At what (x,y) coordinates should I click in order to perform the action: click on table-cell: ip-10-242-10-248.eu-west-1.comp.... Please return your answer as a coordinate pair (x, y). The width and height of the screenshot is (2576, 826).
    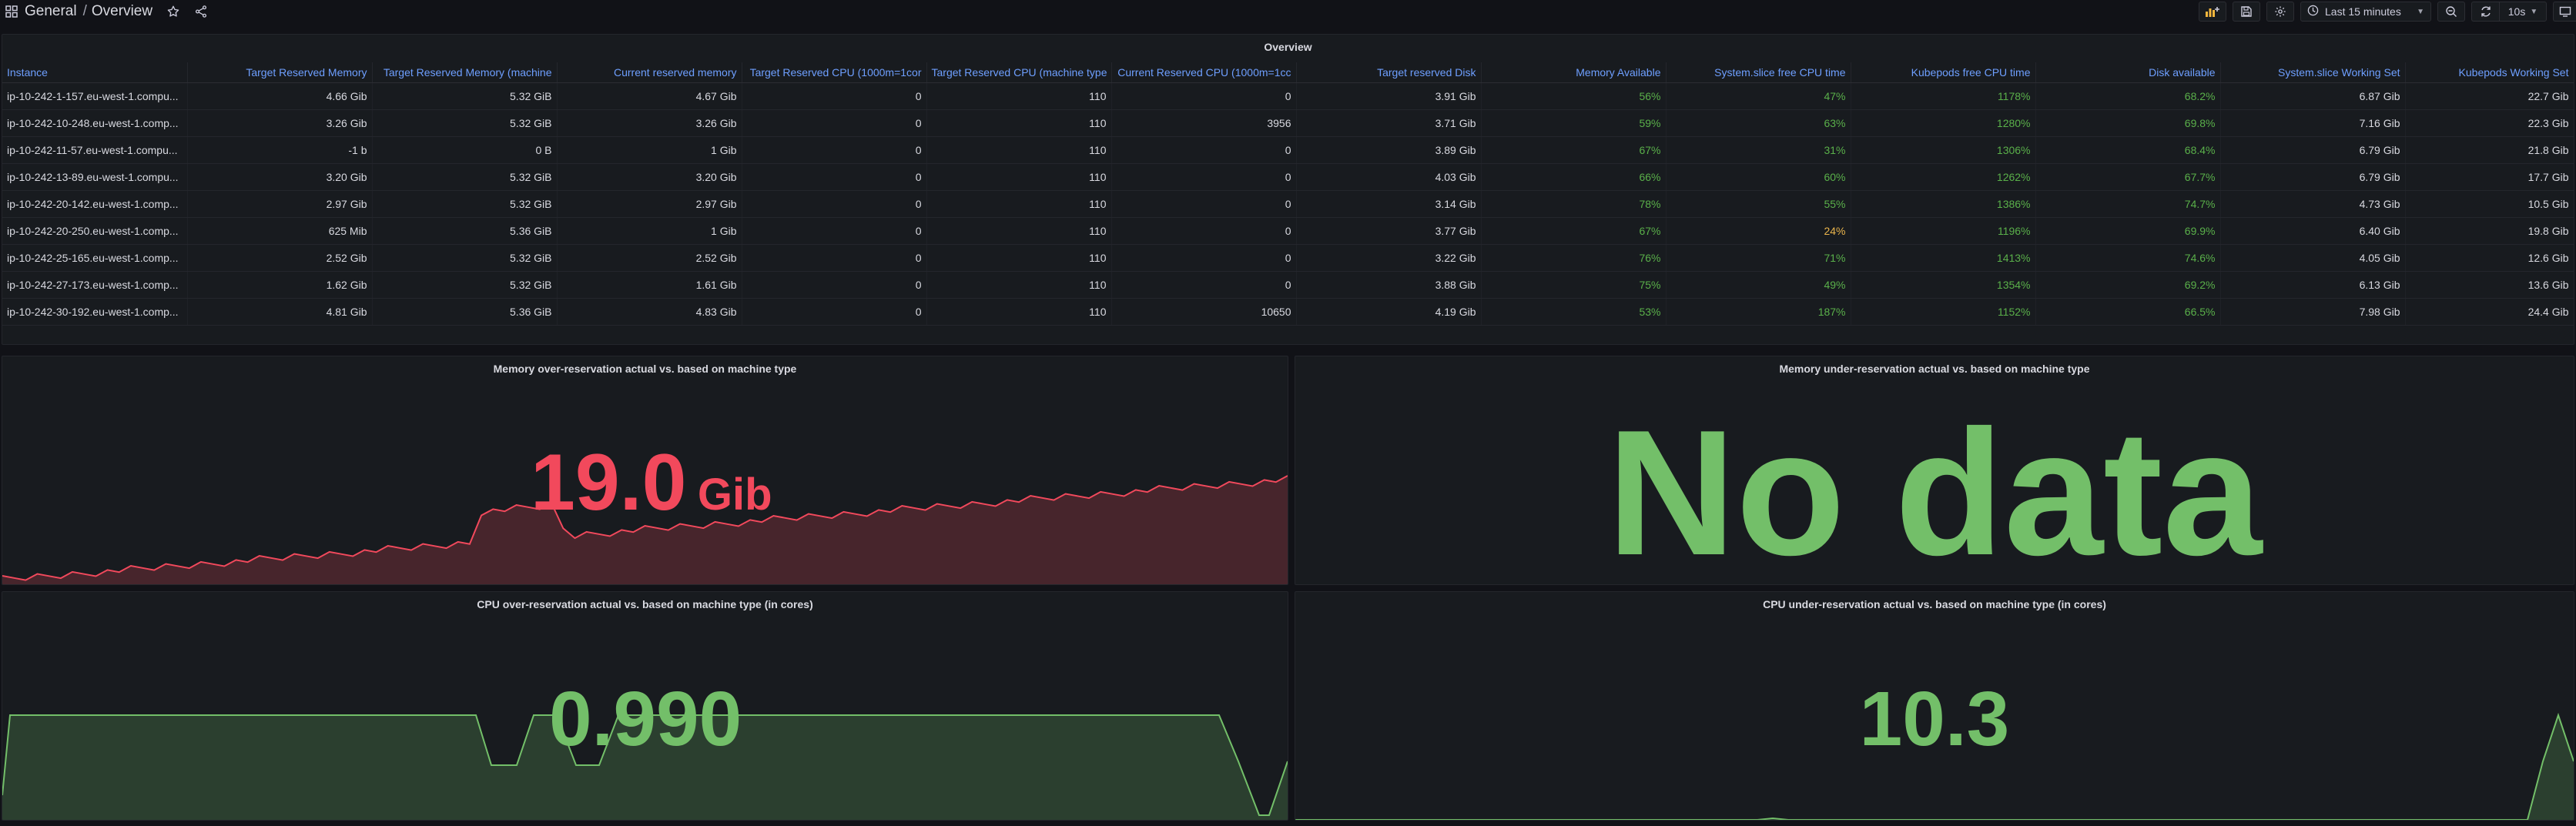
    Looking at the image, I should click on (95, 123).